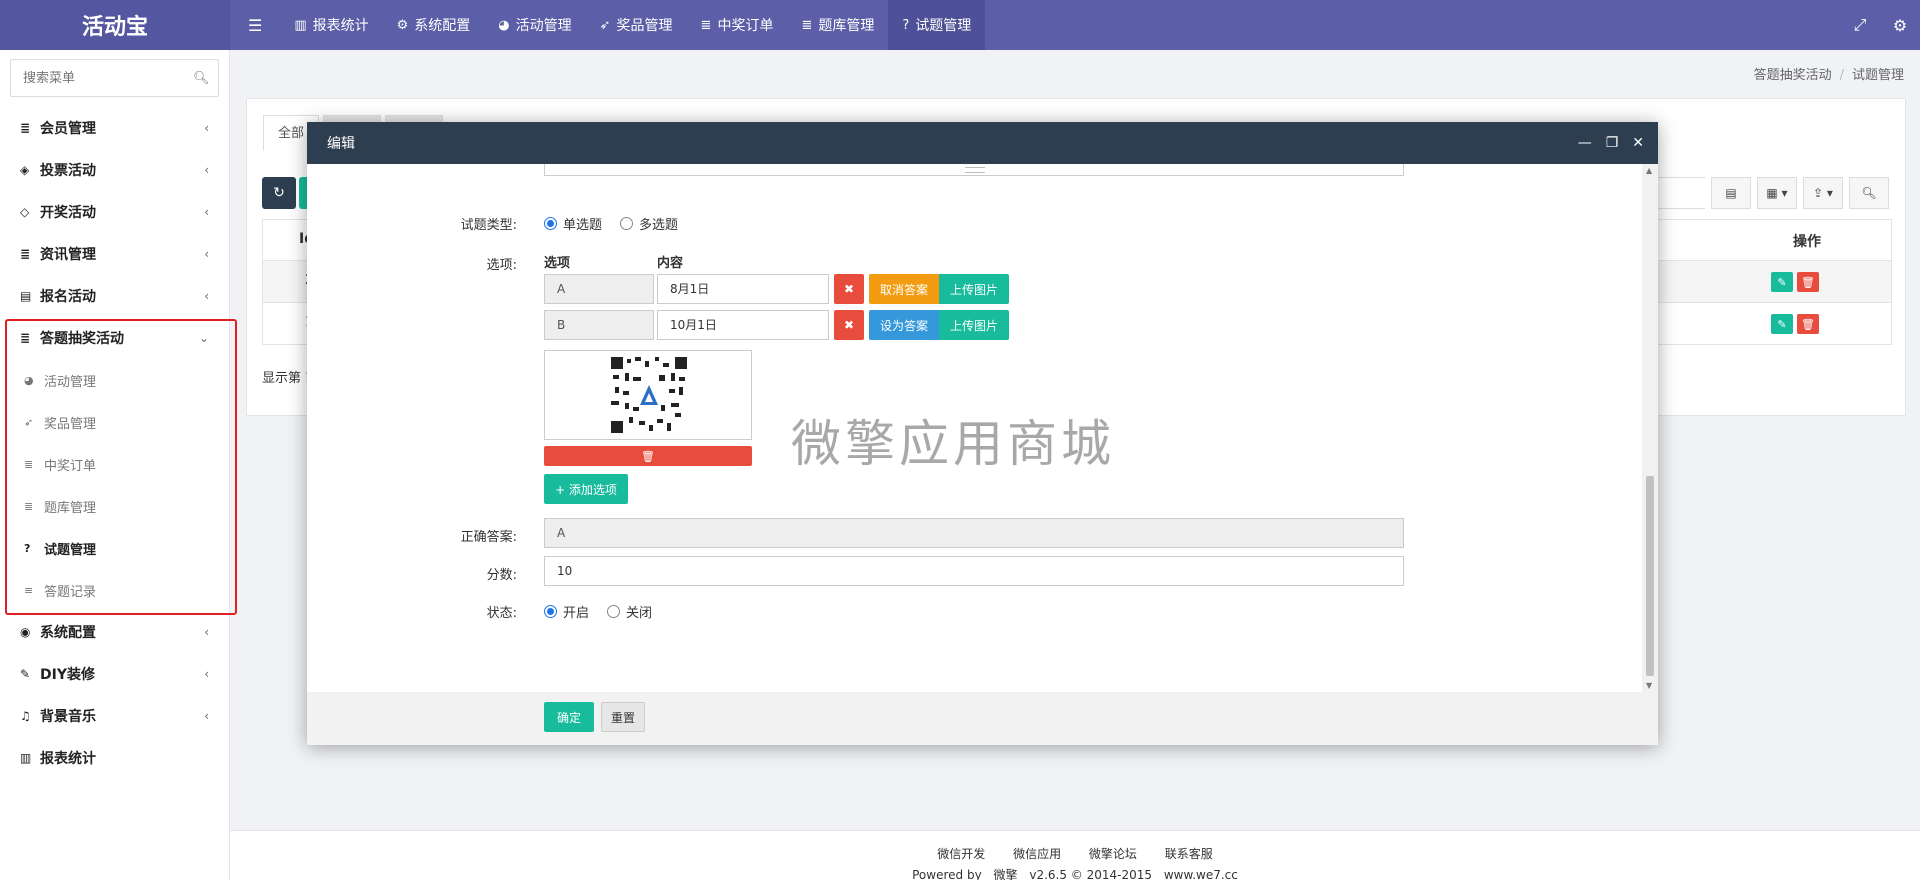  Describe the element at coordinates (108, 78) in the screenshot. I see `search-input` at that location.